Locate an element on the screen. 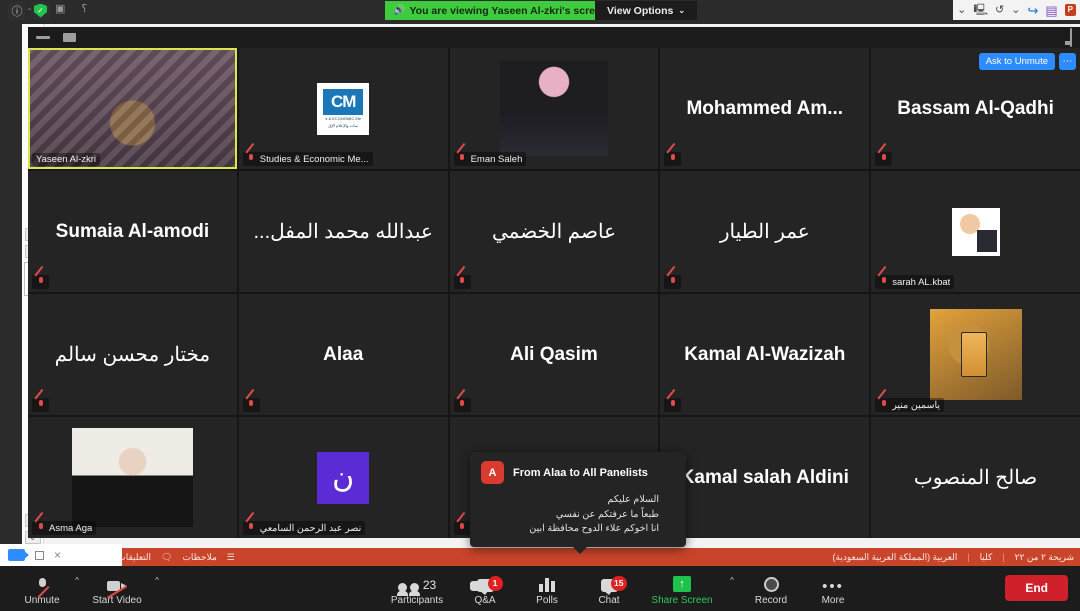 The width and height of the screenshot is (1080, 611). ellipsis-icon: ••• is located at coordinates (833, 586).